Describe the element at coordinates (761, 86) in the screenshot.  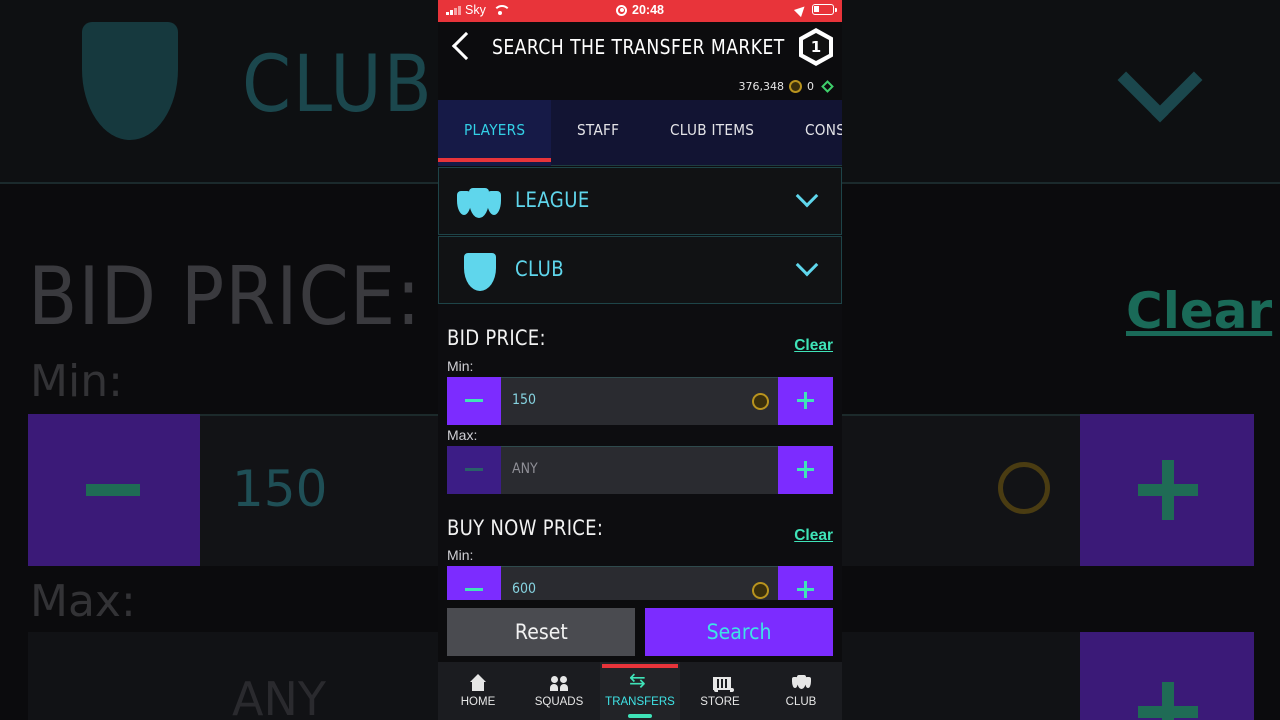
I see `coin-balance: 376,348` at that location.